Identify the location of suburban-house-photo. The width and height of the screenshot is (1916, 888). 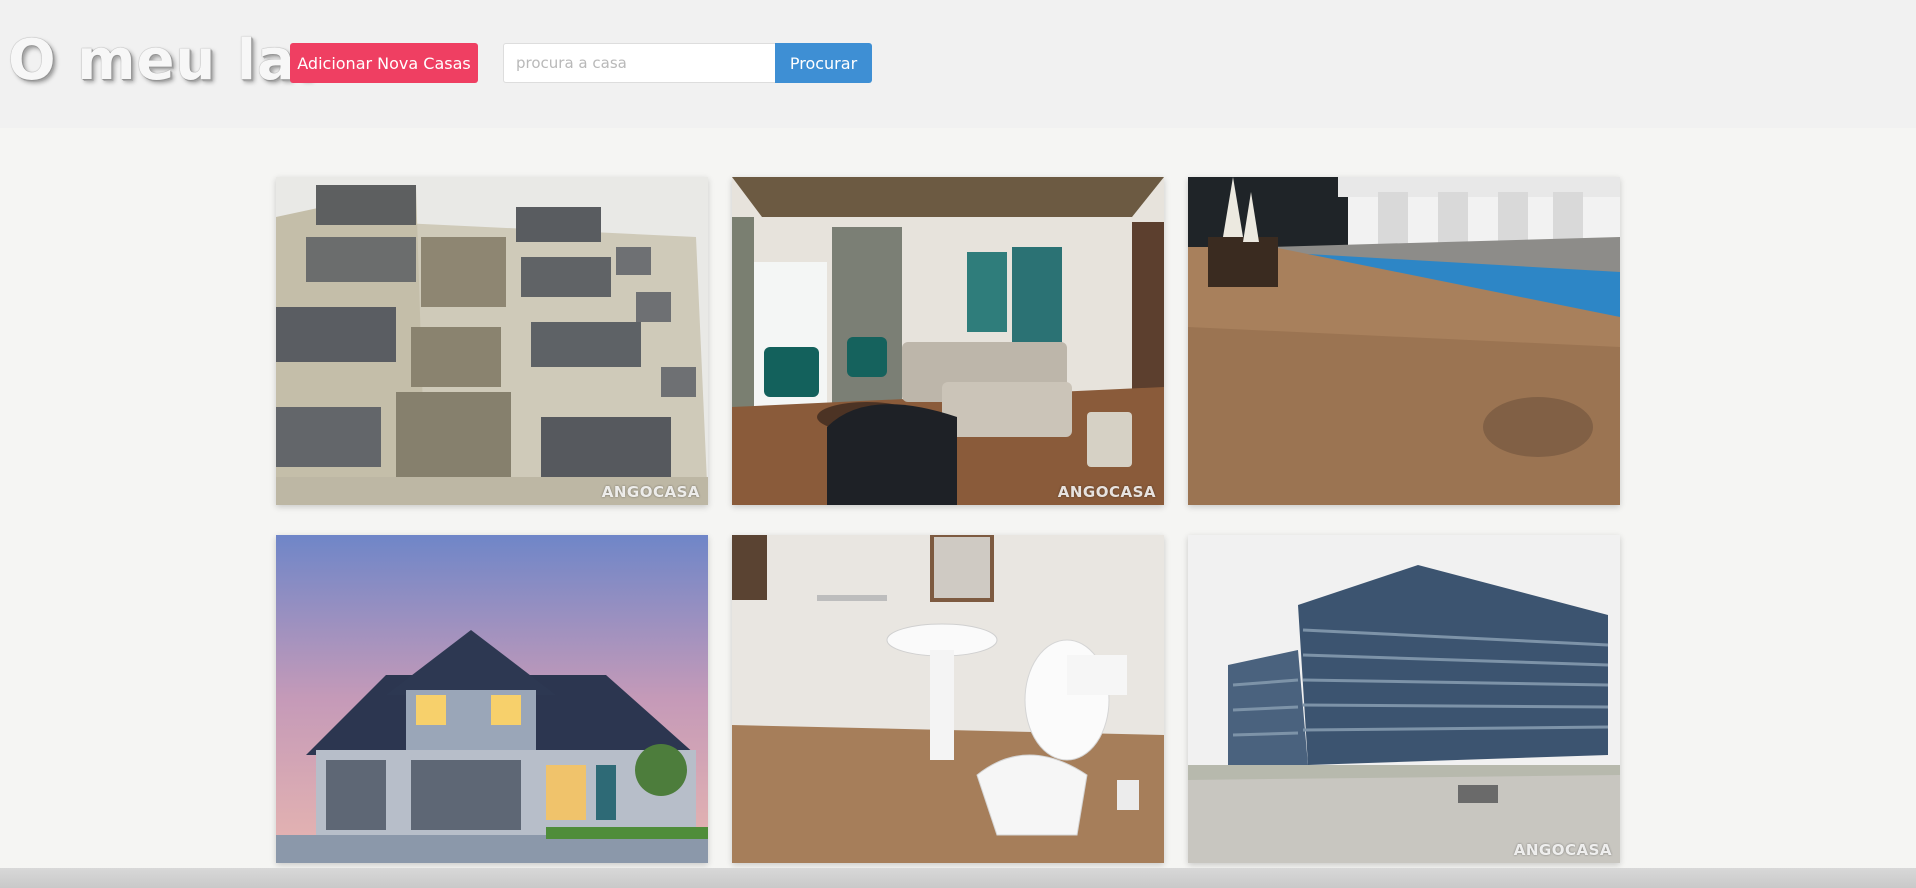
(492, 699).